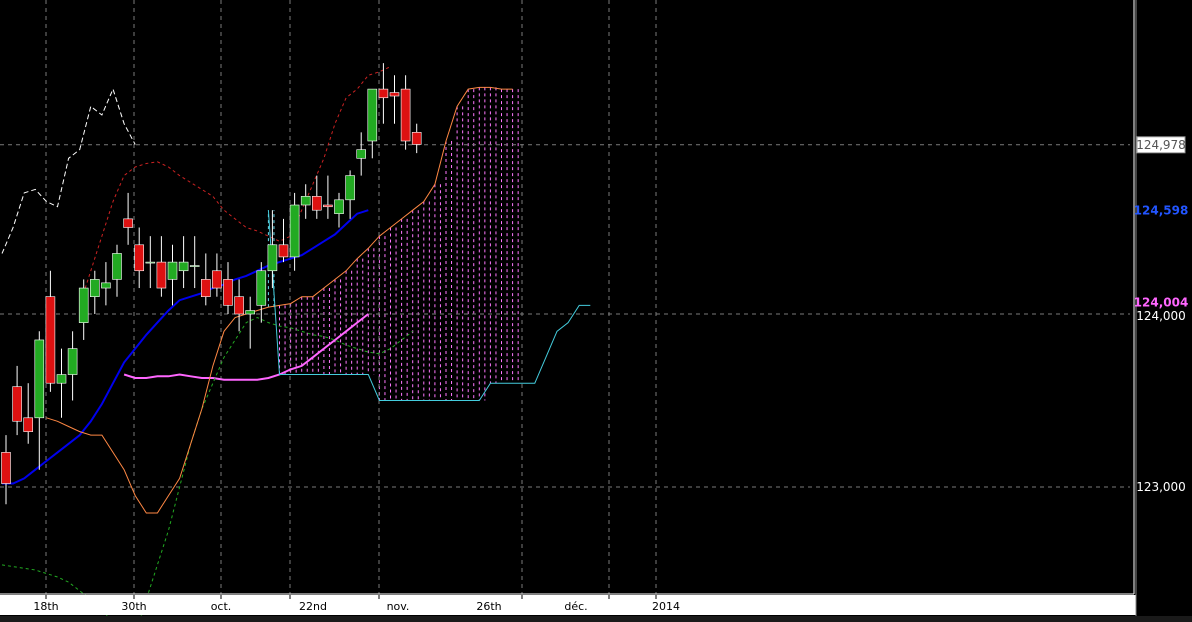 The height and width of the screenshot is (622, 1192). I want to click on price-label: 124,000, so click(1161, 316).